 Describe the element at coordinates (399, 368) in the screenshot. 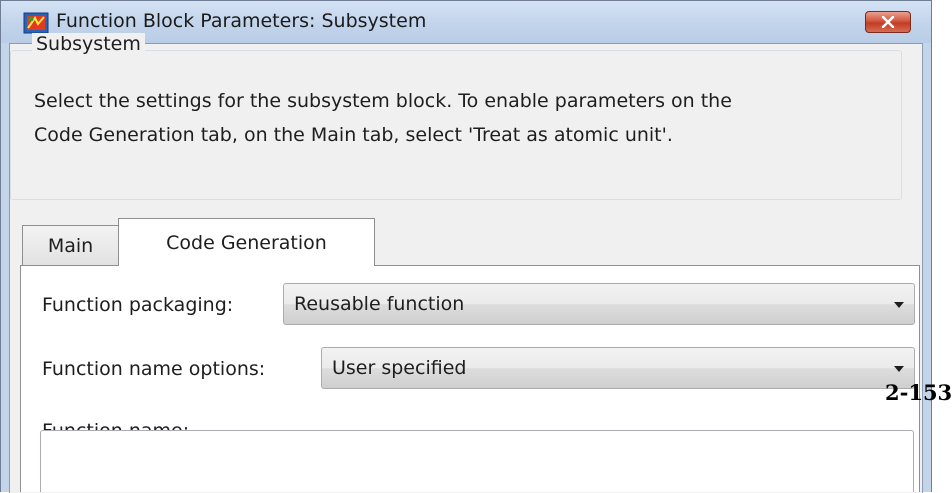

I see `dropdown-value: User specified` at that location.